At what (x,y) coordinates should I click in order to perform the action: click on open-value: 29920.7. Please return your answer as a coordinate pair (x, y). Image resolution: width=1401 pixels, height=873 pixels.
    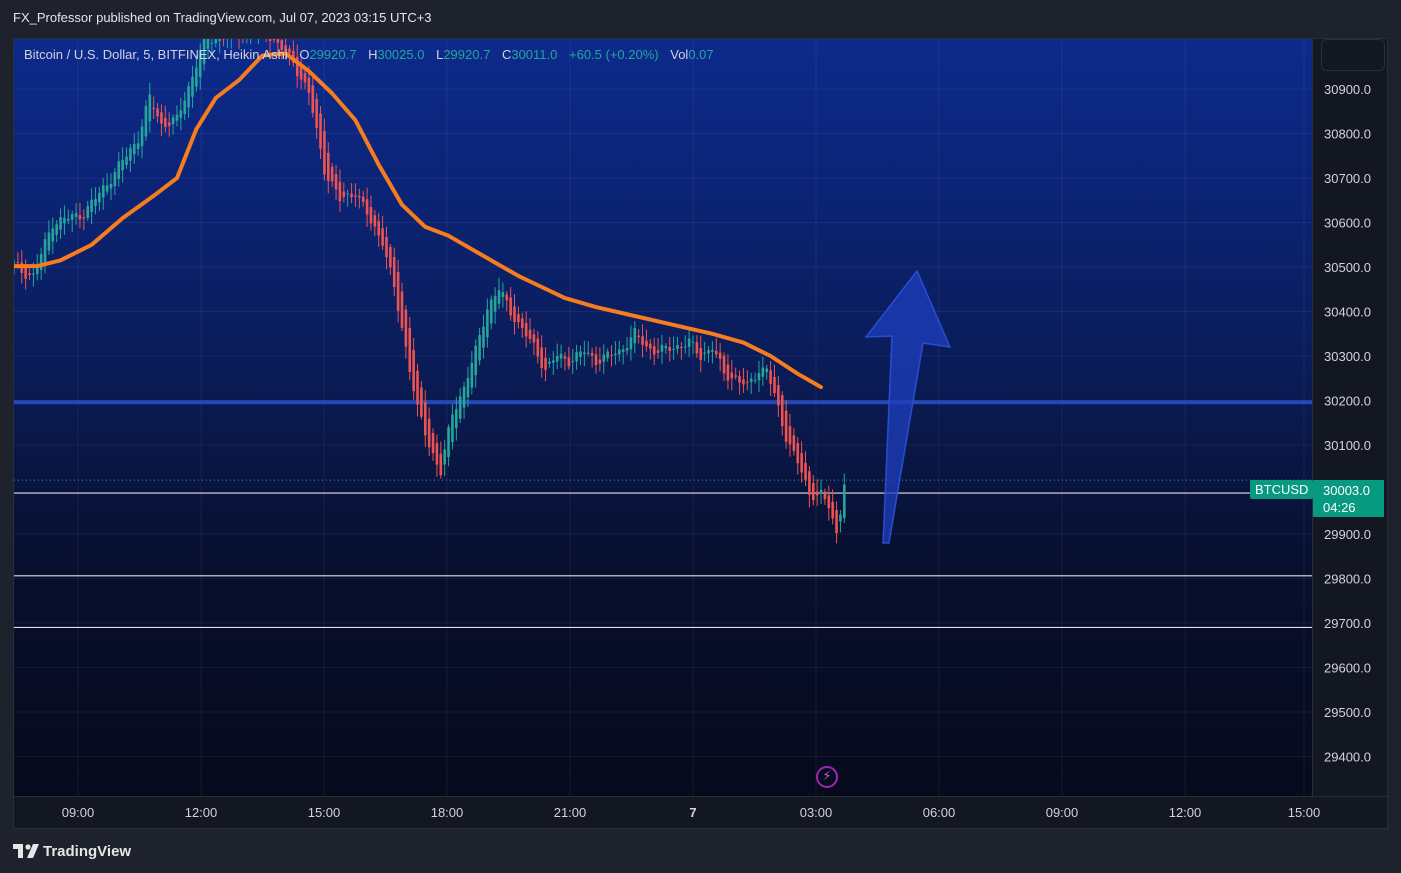
    Looking at the image, I should click on (333, 54).